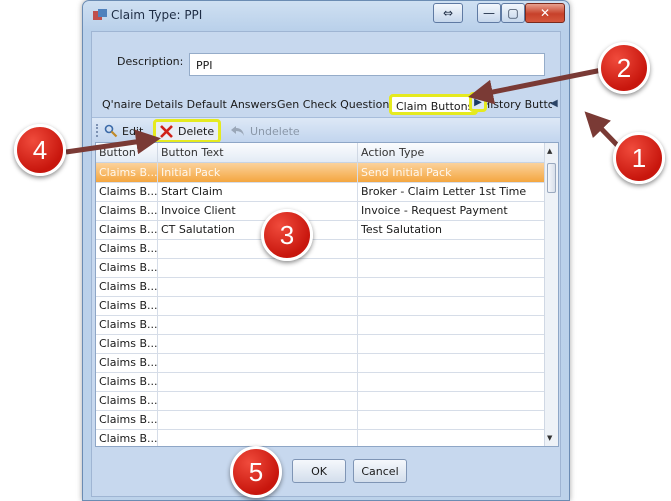  What do you see at coordinates (258, 230) in the screenshot?
I see `cell-button-text: CT Salutation` at bounding box center [258, 230].